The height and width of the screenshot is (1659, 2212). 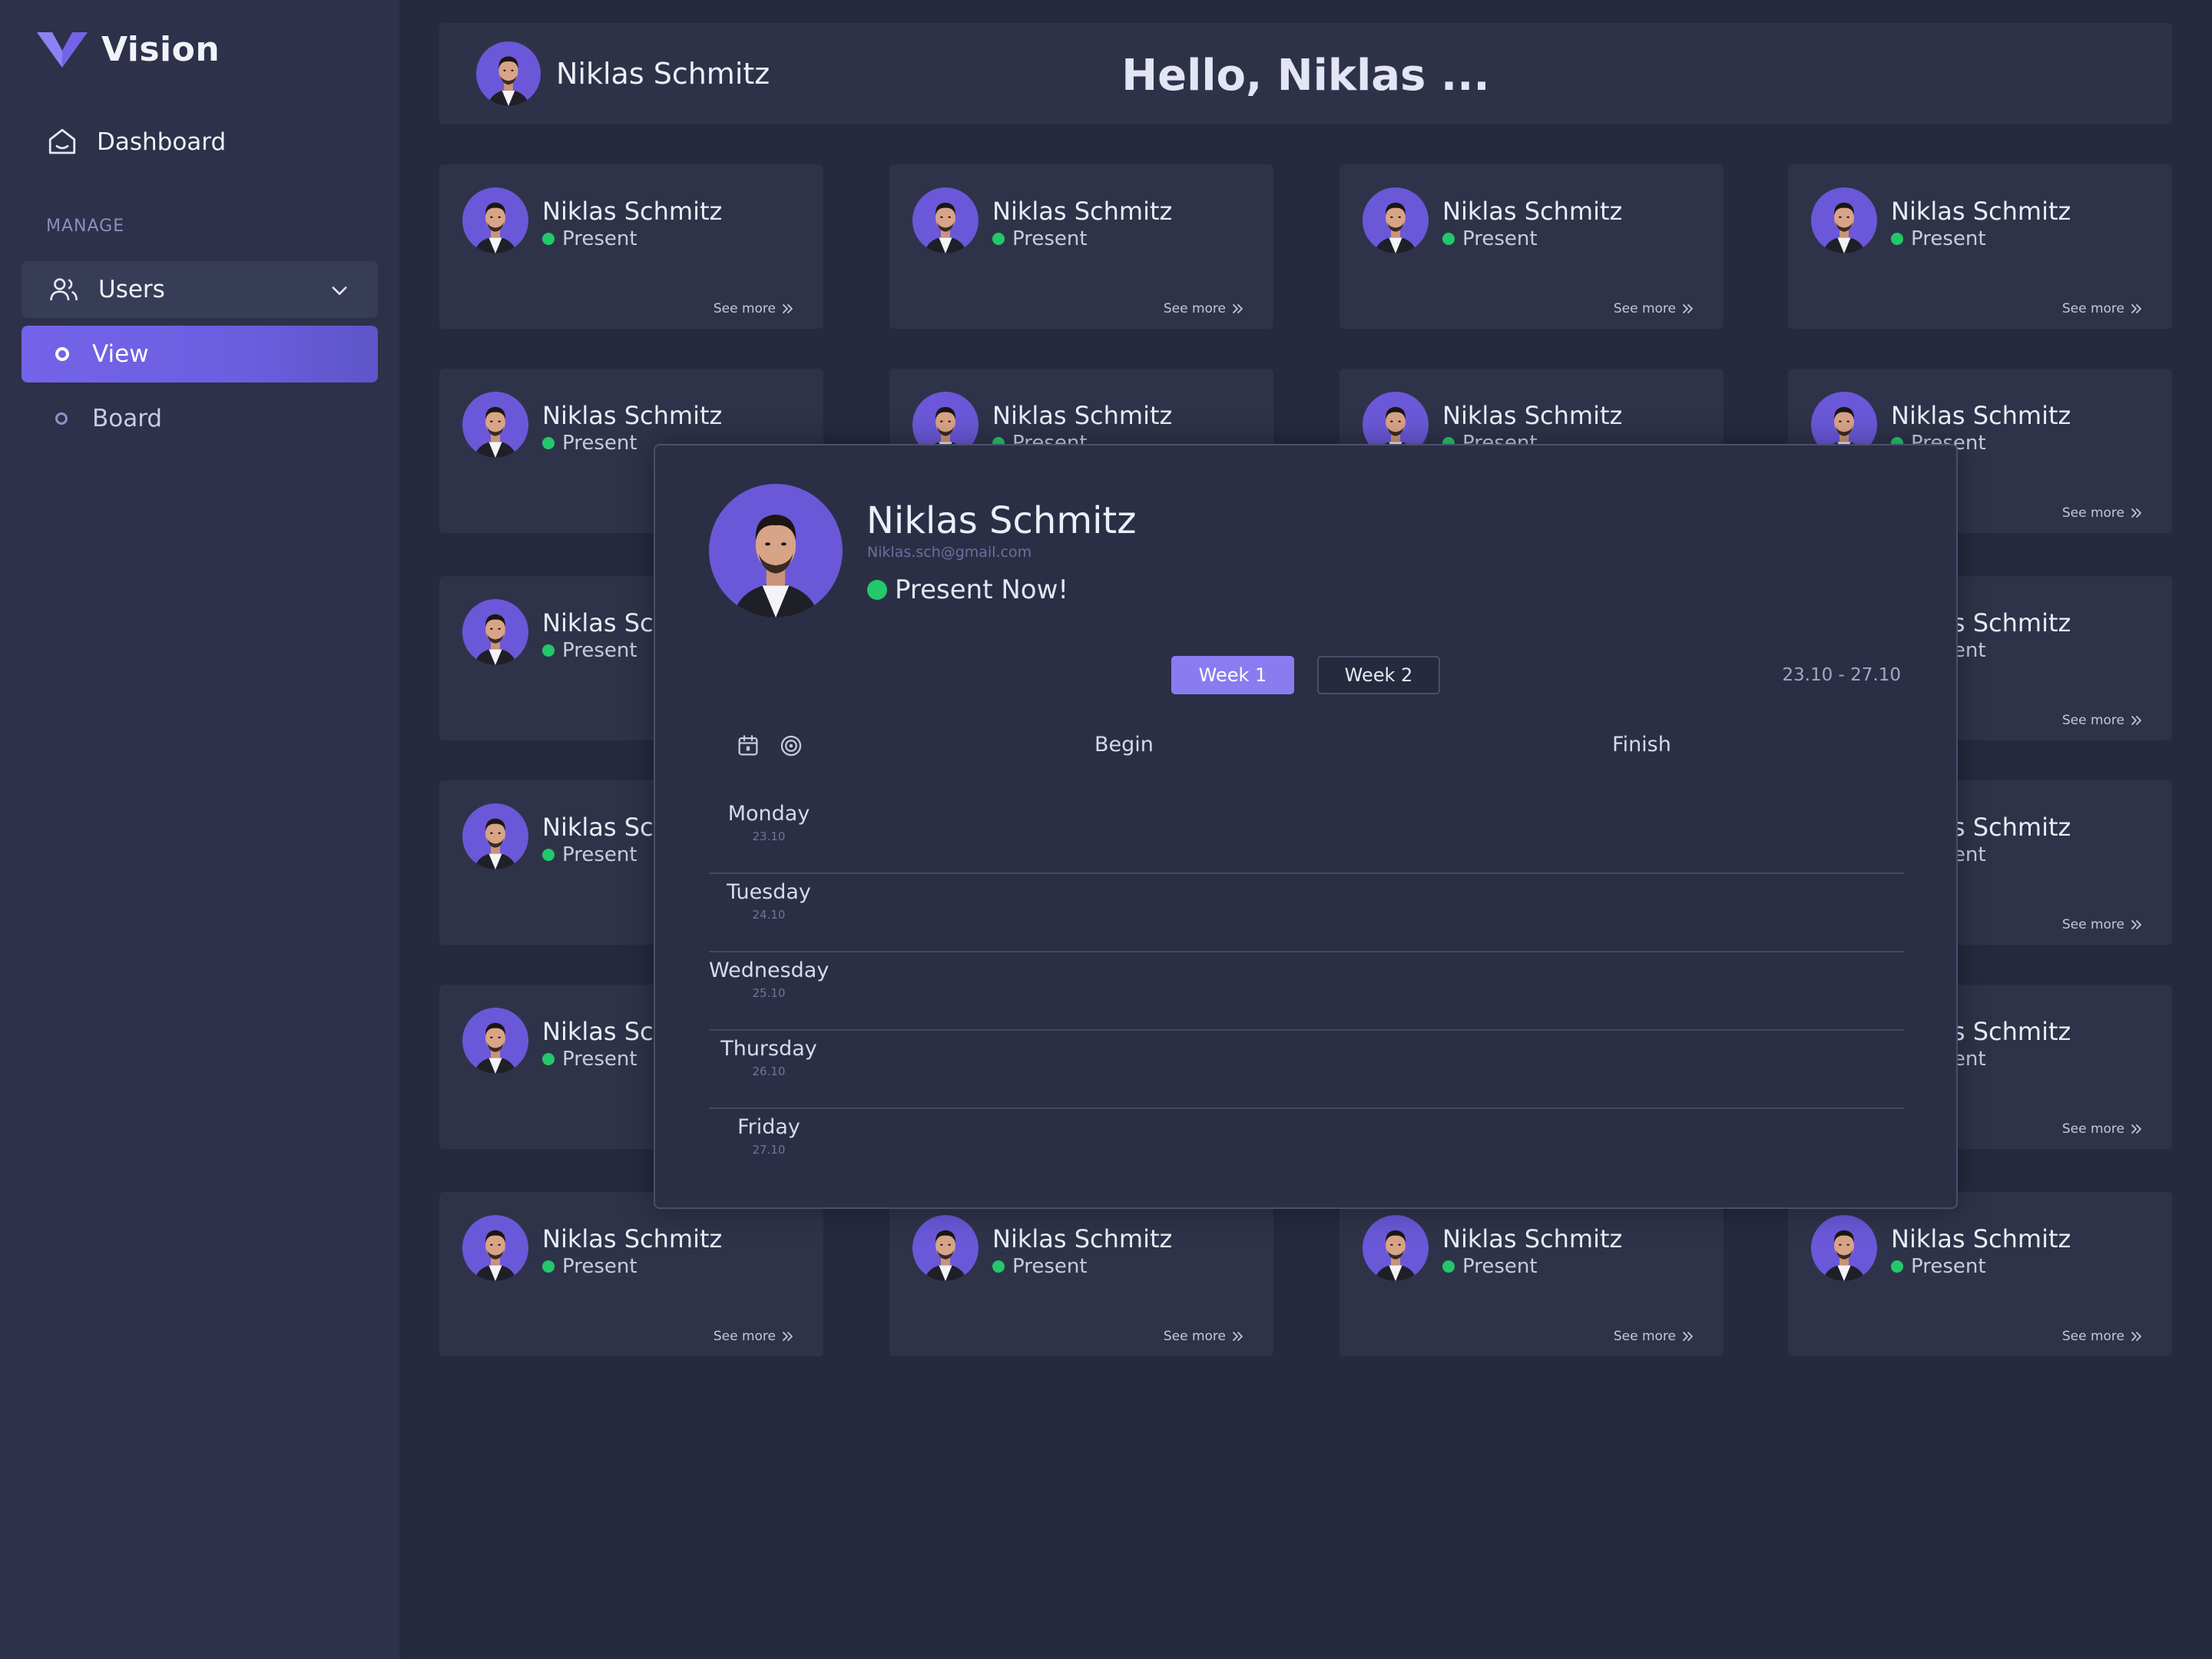 What do you see at coordinates (121, 354) in the screenshot?
I see `sidebar-item-label: View` at bounding box center [121, 354].